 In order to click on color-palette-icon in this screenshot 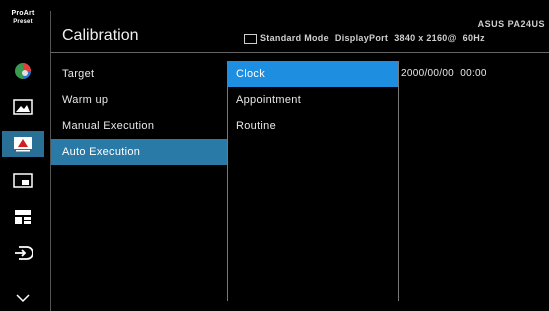, I will do `click(23, 71)`.